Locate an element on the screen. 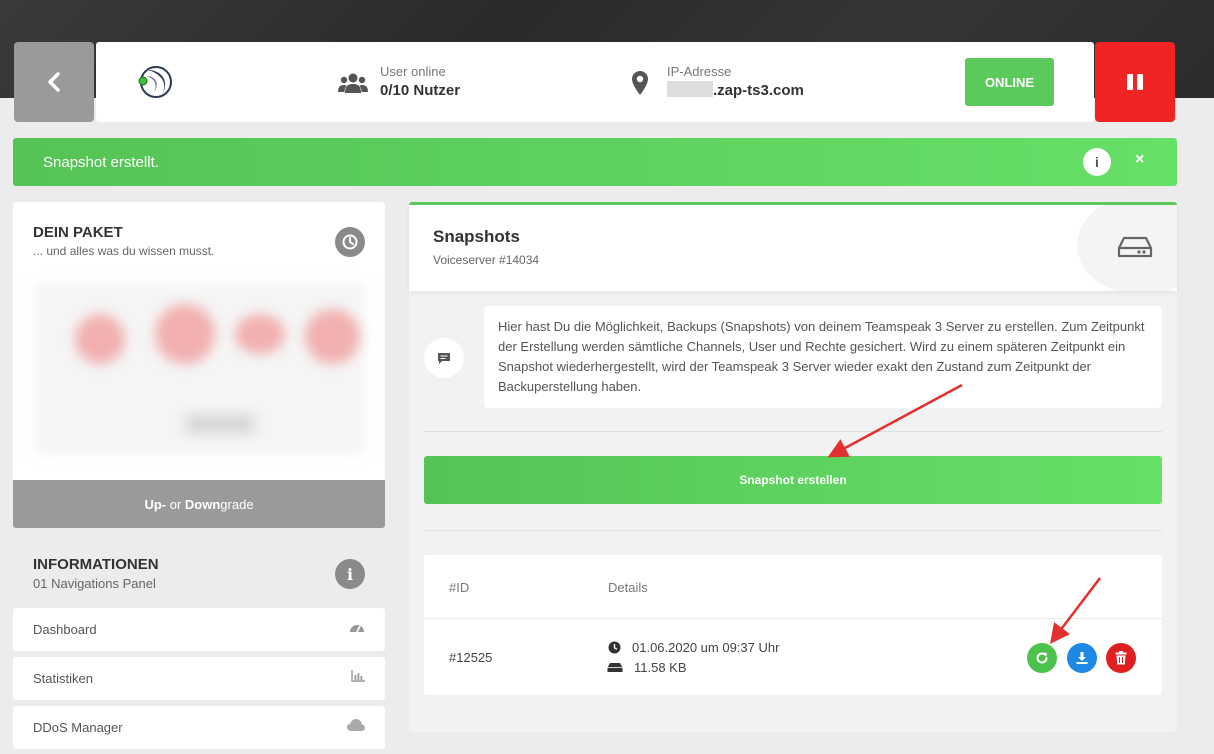 Image resolution: width=1214 pixels, height=754 pixels. delete-snapshot-button is located at coordinates (1121, 658).